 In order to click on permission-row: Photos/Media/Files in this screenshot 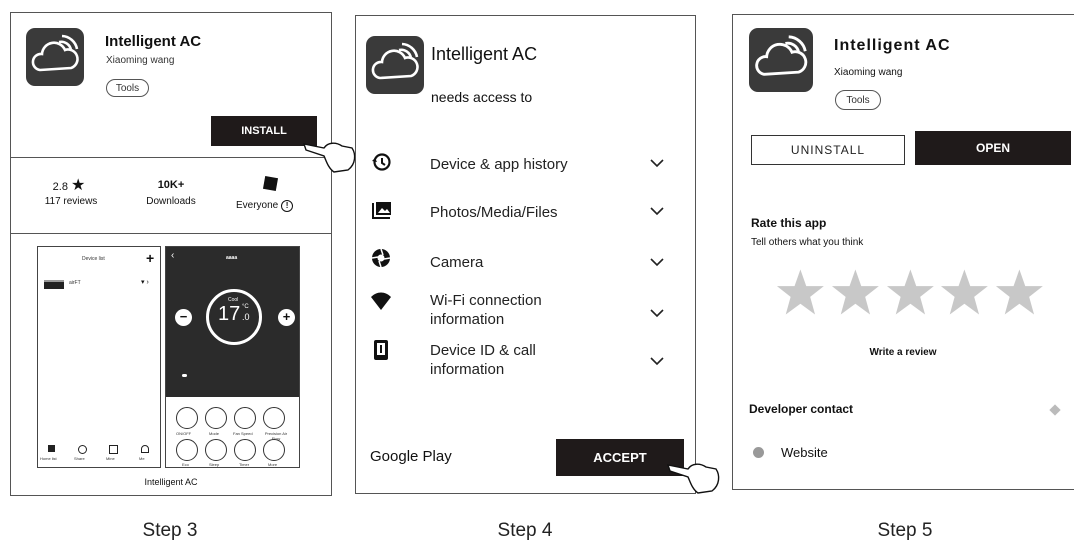, I will do `click(526, 212)`.